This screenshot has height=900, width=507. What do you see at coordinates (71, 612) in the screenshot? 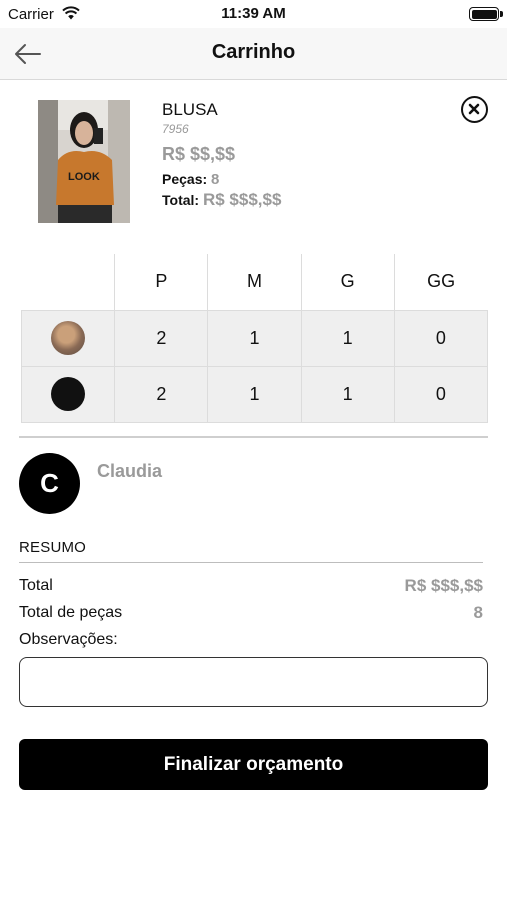
I see `summary-pecas-label: Total de peças` at bounding box center [71, 612].